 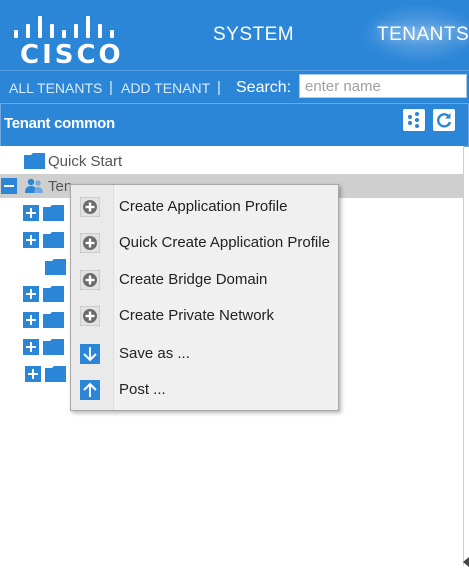 I want to click on panel-header: Tenant common, so click(x=234, y=125).